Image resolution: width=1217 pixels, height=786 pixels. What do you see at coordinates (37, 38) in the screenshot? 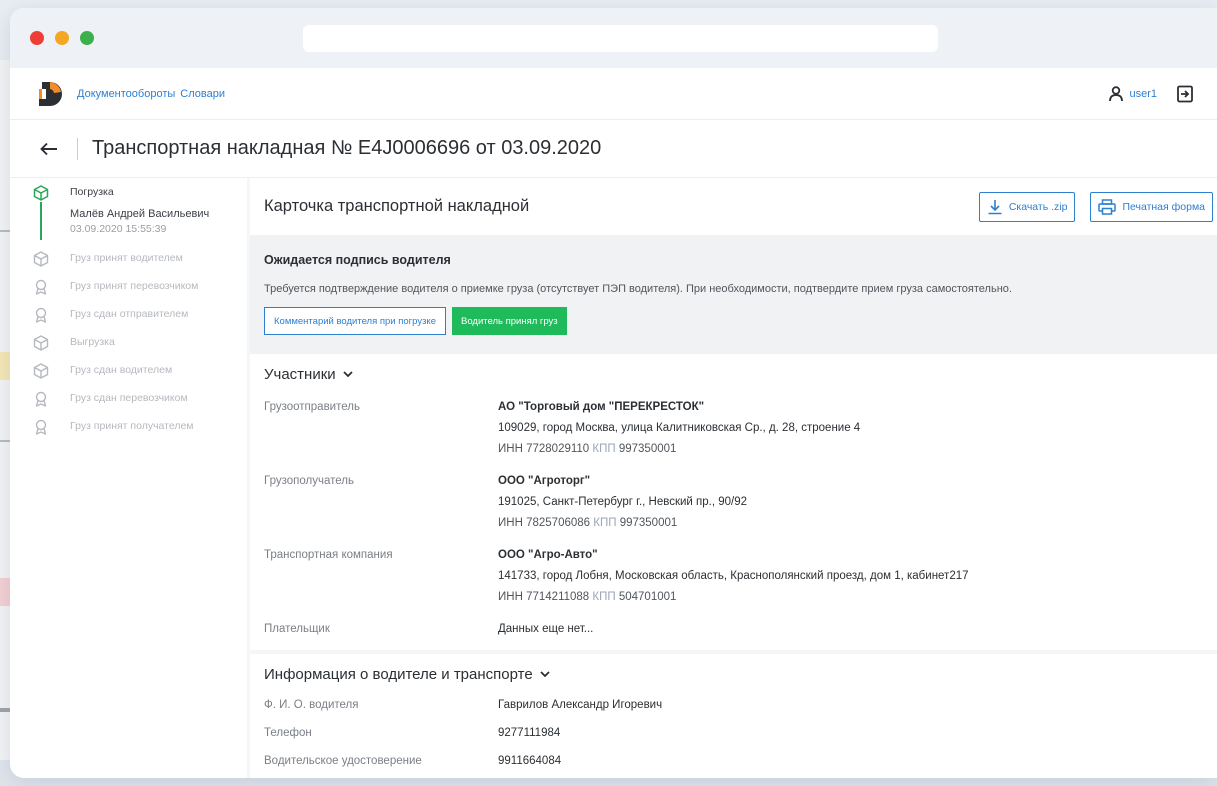
I see `close-window-button` at bounding box center [37, 38].